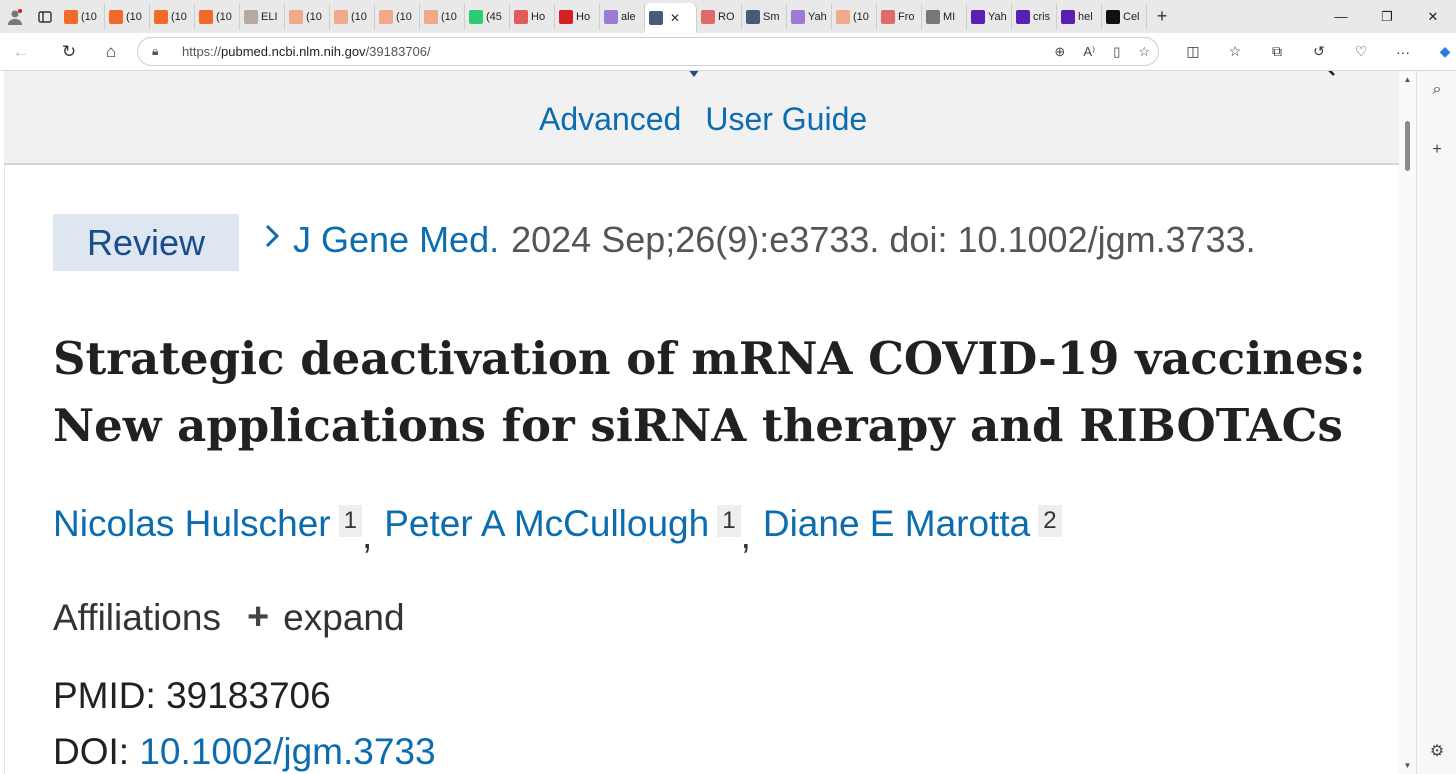 The width and height of the screenshot is (1456, 774). I want to click on minimize-icon: —, so click(1341, 16).